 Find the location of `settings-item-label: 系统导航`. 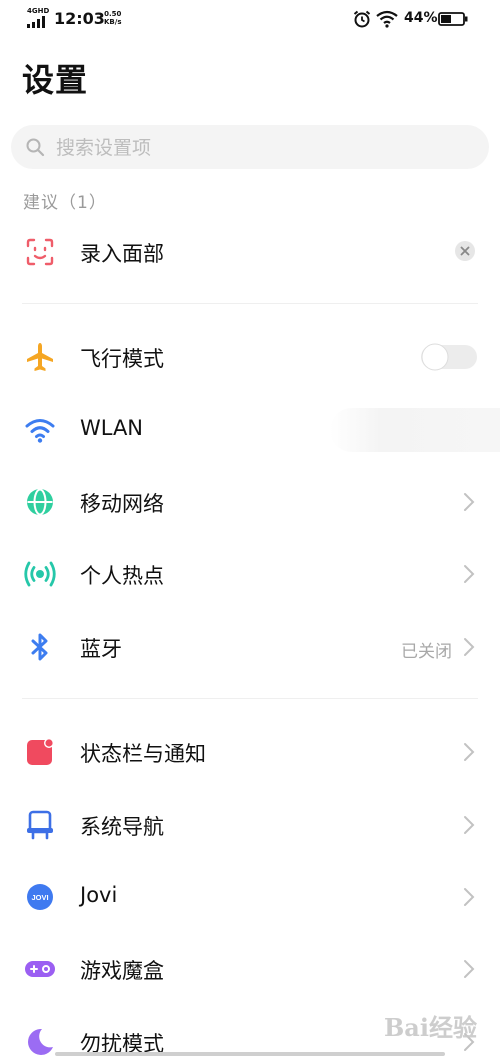

settings-item-label: 系统导航 is located at coordinates (122, 827).